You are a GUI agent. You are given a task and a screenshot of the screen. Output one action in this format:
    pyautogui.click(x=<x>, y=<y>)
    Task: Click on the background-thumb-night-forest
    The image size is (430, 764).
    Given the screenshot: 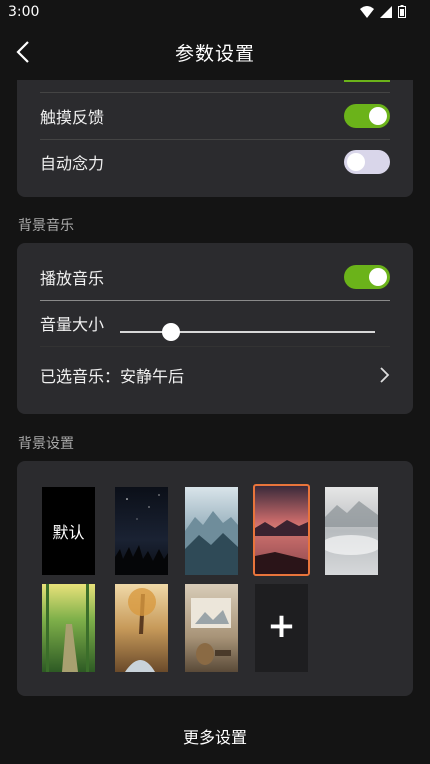 What is the action you would take?
    pyautogui.click(x=141, y=531)
    